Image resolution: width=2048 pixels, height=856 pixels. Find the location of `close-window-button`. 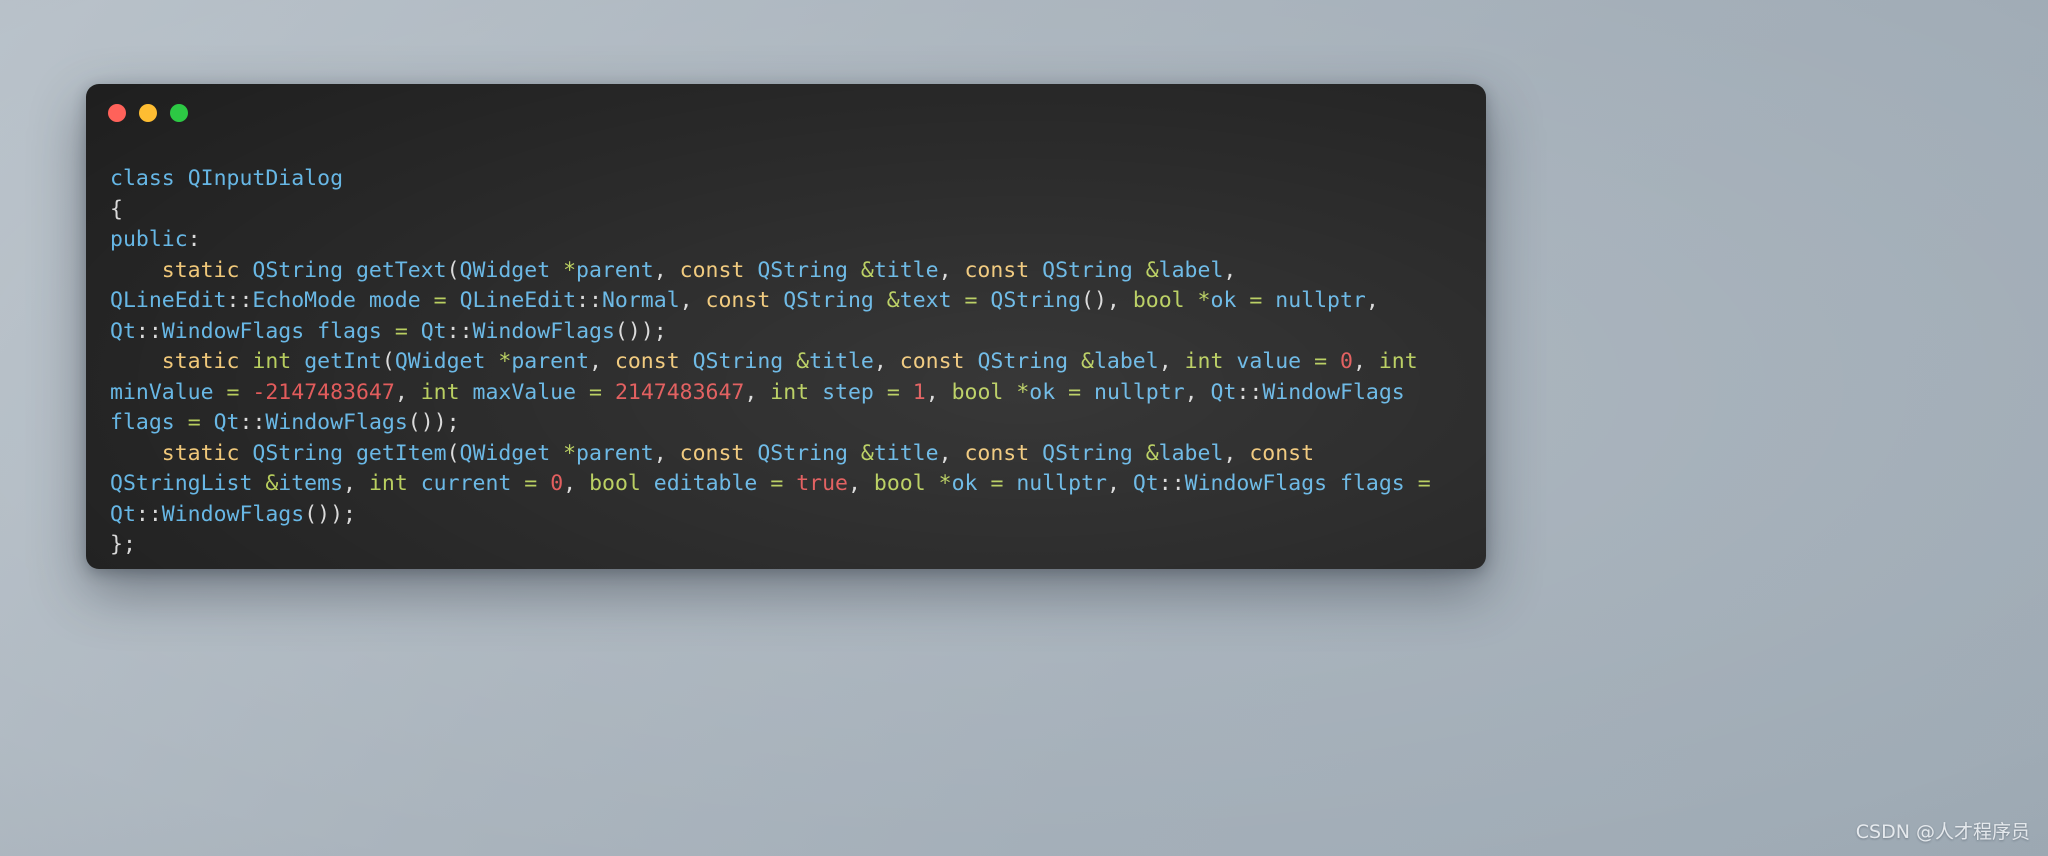

close-window-button is located at coordinates (117, 113).